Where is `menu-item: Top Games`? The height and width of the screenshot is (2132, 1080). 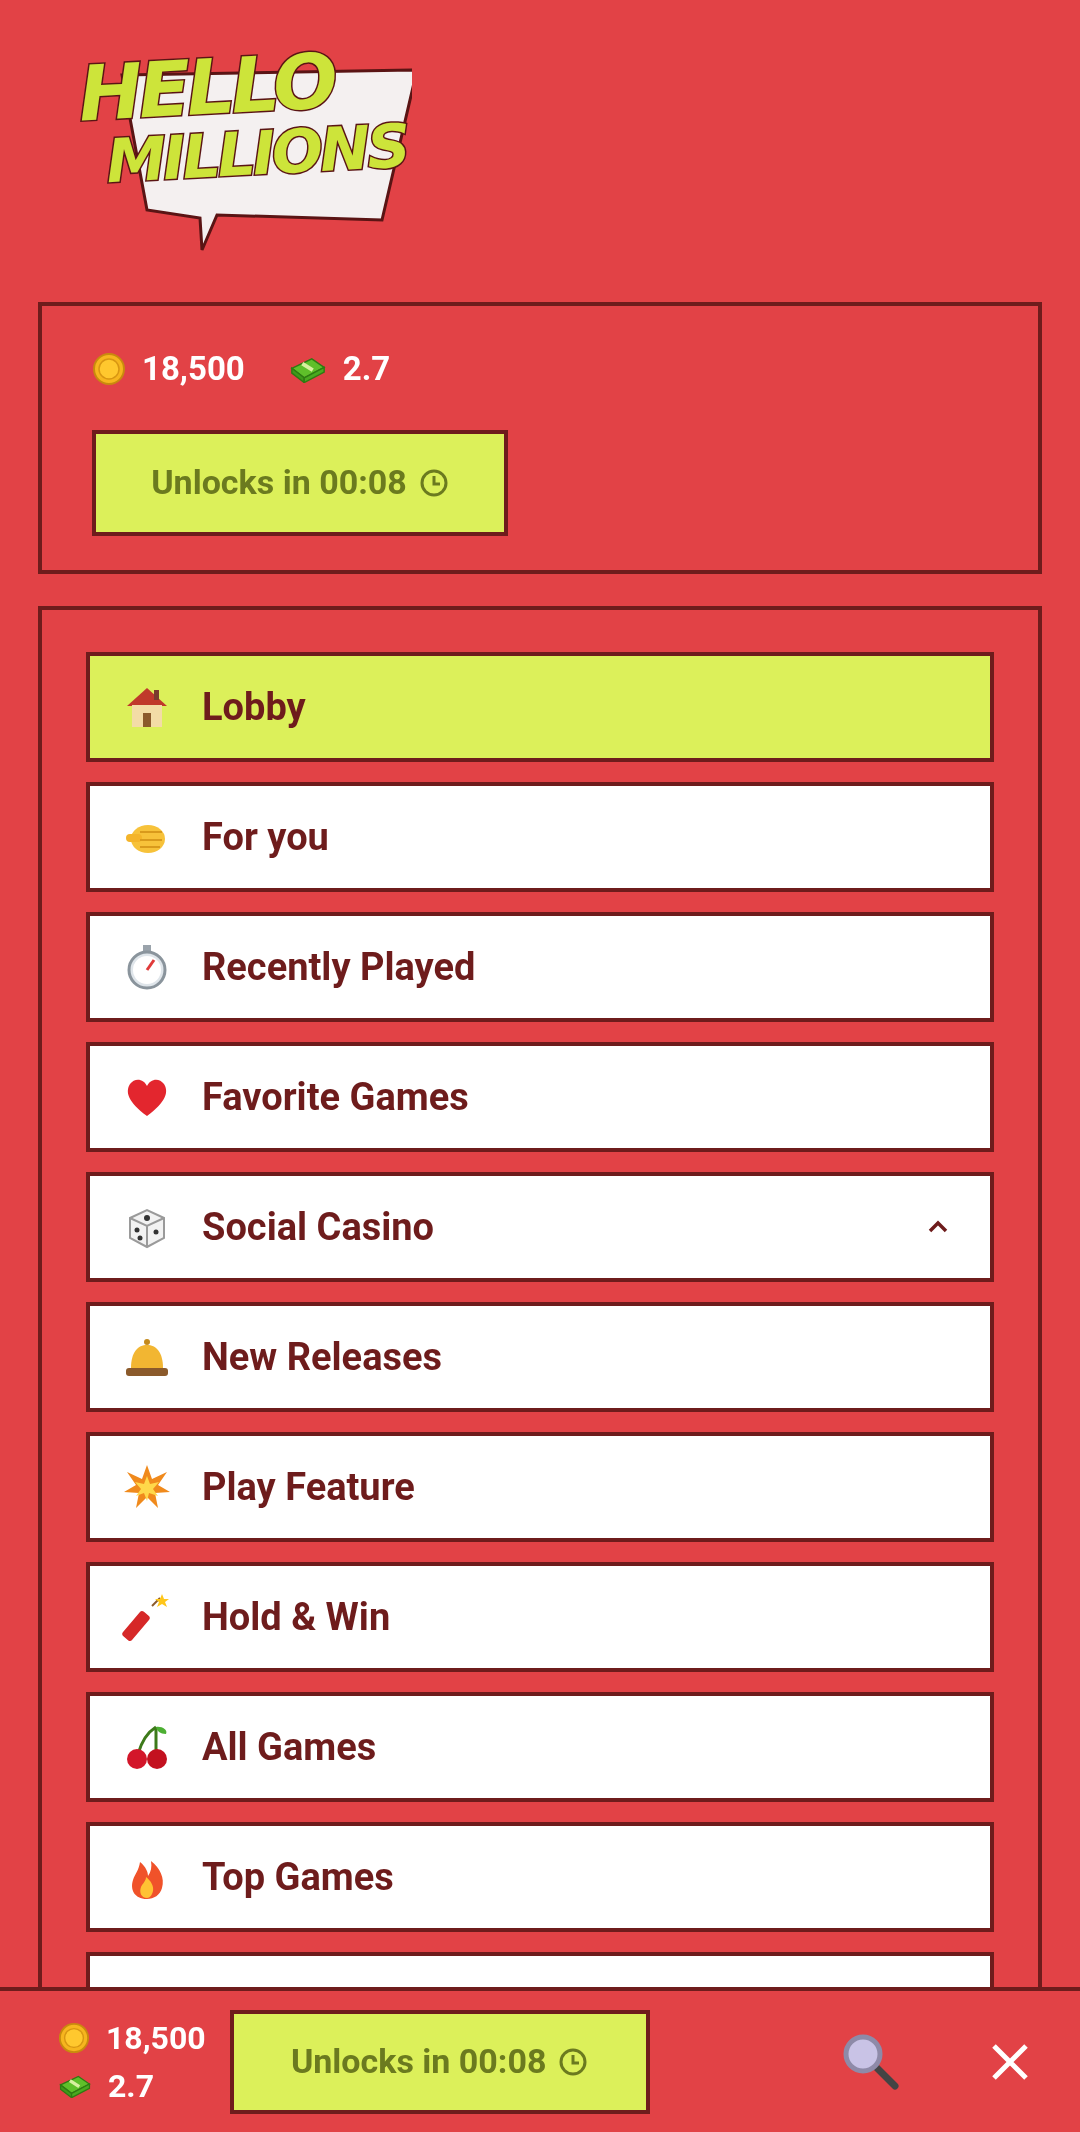 menu-item: Top Games is located at coordinates (540, 1877).